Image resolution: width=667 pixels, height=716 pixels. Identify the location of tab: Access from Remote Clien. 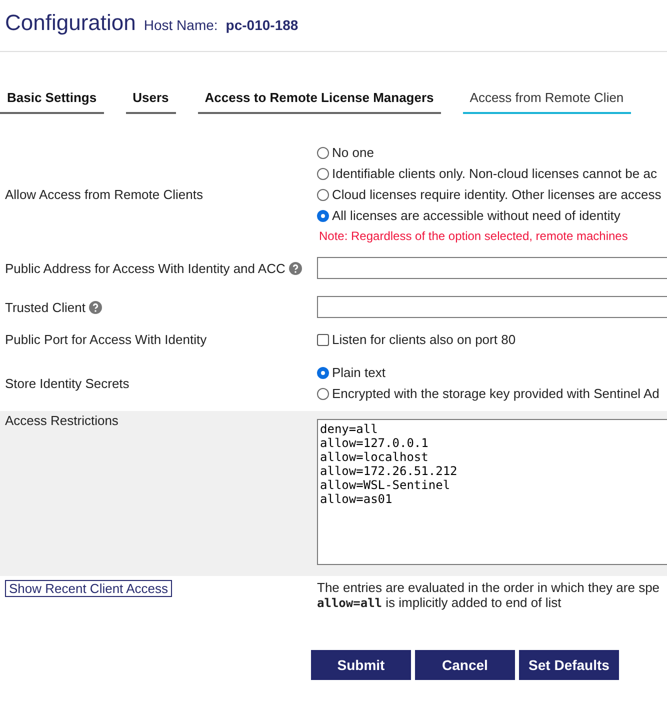
(546, 101).